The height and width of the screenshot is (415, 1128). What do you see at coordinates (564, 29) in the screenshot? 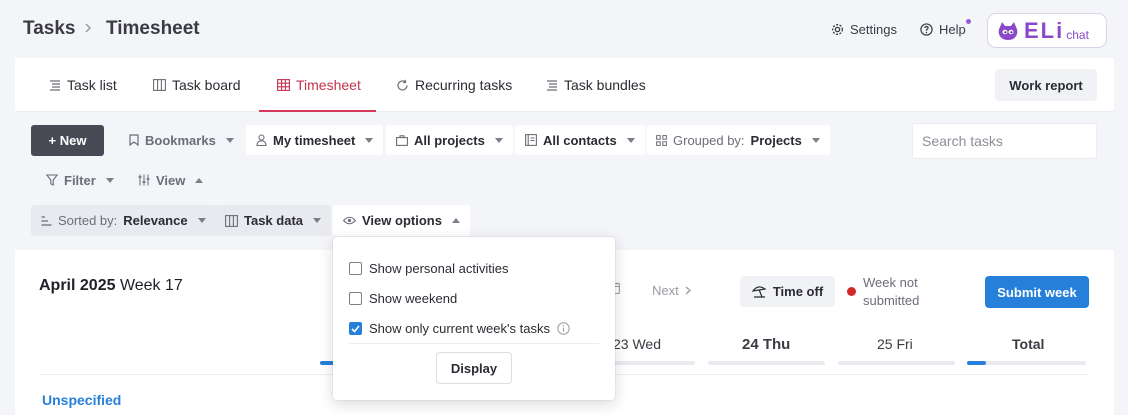
I see `top-bar: Tasks Timesheet Settings Help ELi chat` at bounding box center [564, 29].